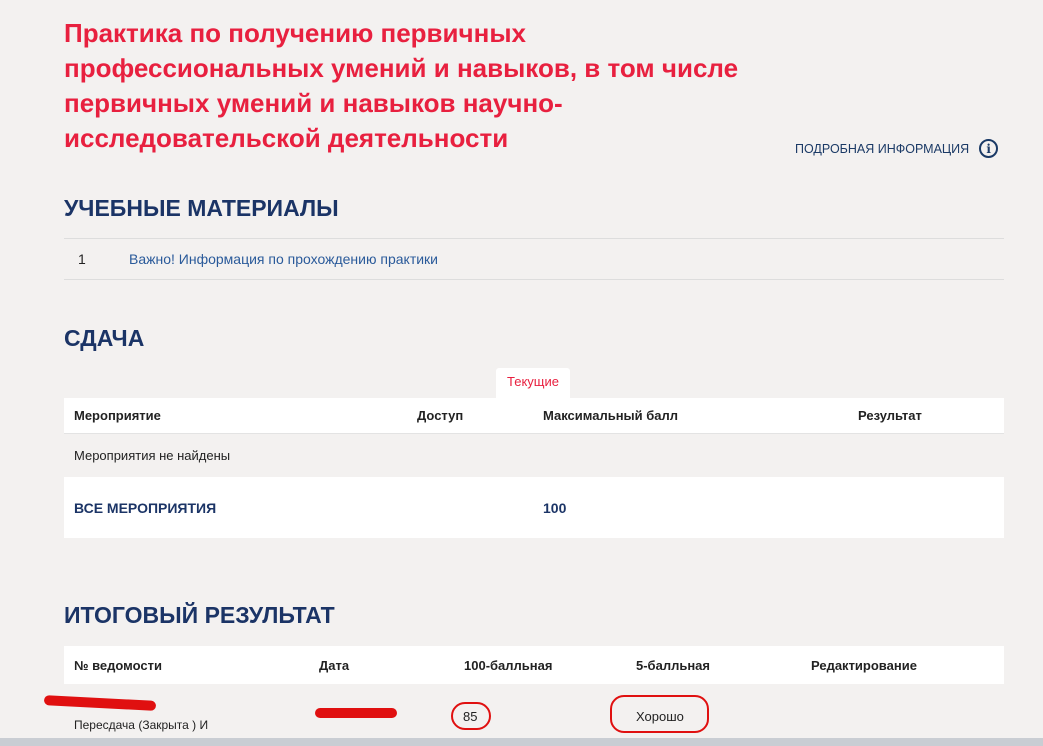 The width and height of the screenshot is (1043, 746). I want to click on col-date: Дата, so click(334, 665).